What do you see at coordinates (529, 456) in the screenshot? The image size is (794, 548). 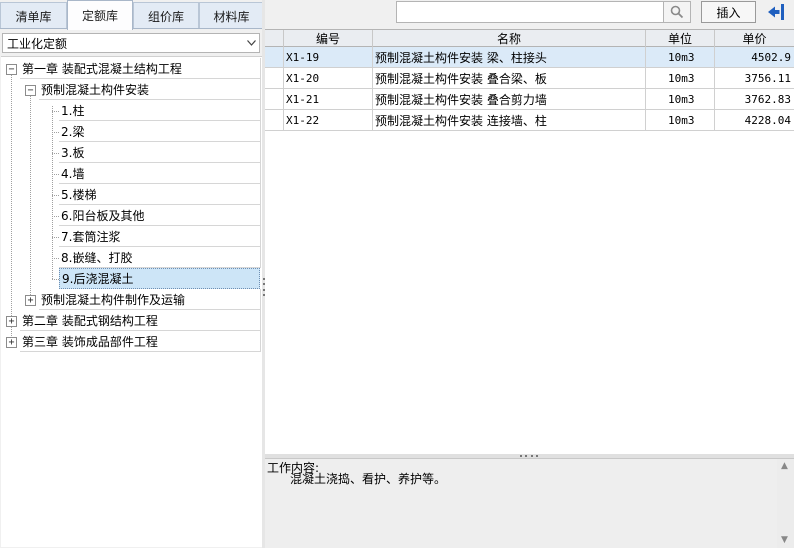 I see `splitter-grip-icon` at bounding box center [529, 456].